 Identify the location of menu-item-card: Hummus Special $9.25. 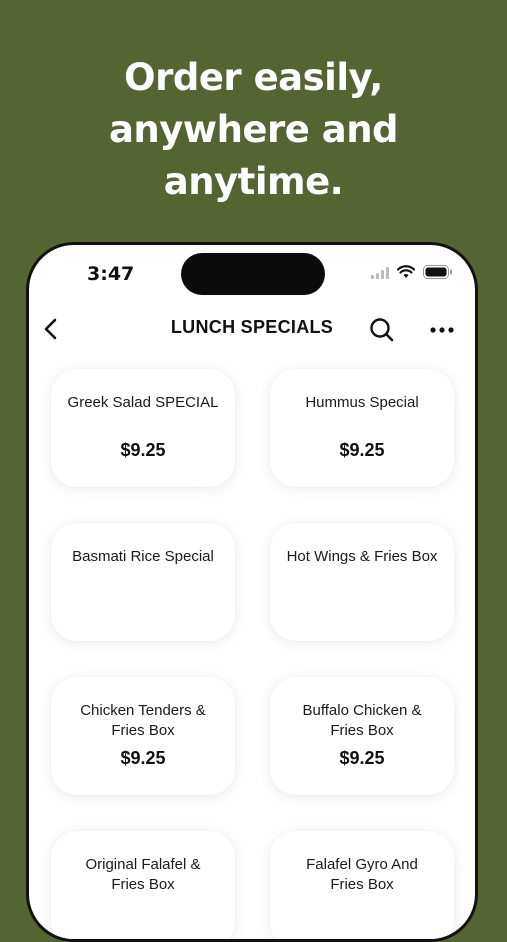
(362, 428).